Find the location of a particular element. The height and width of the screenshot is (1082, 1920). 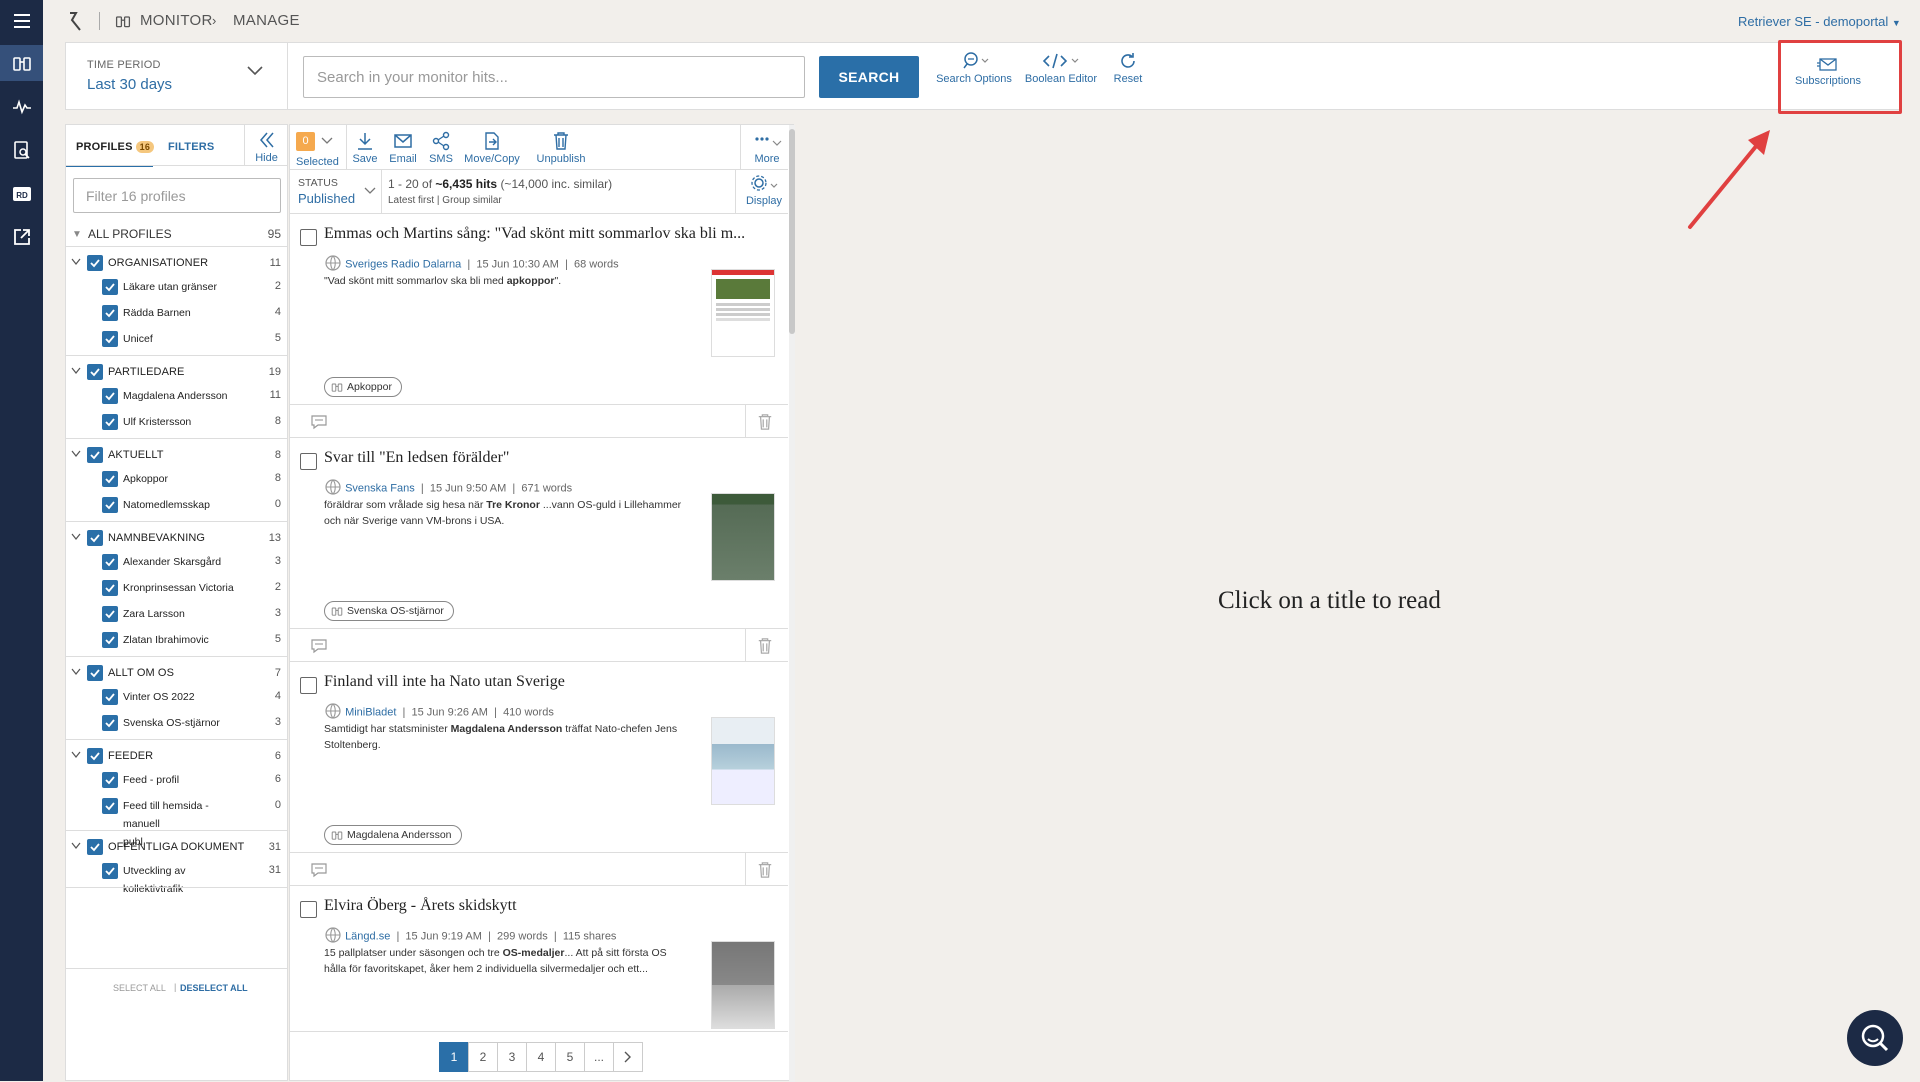

group-similar: Group similar is located at coordinates (471, 200).